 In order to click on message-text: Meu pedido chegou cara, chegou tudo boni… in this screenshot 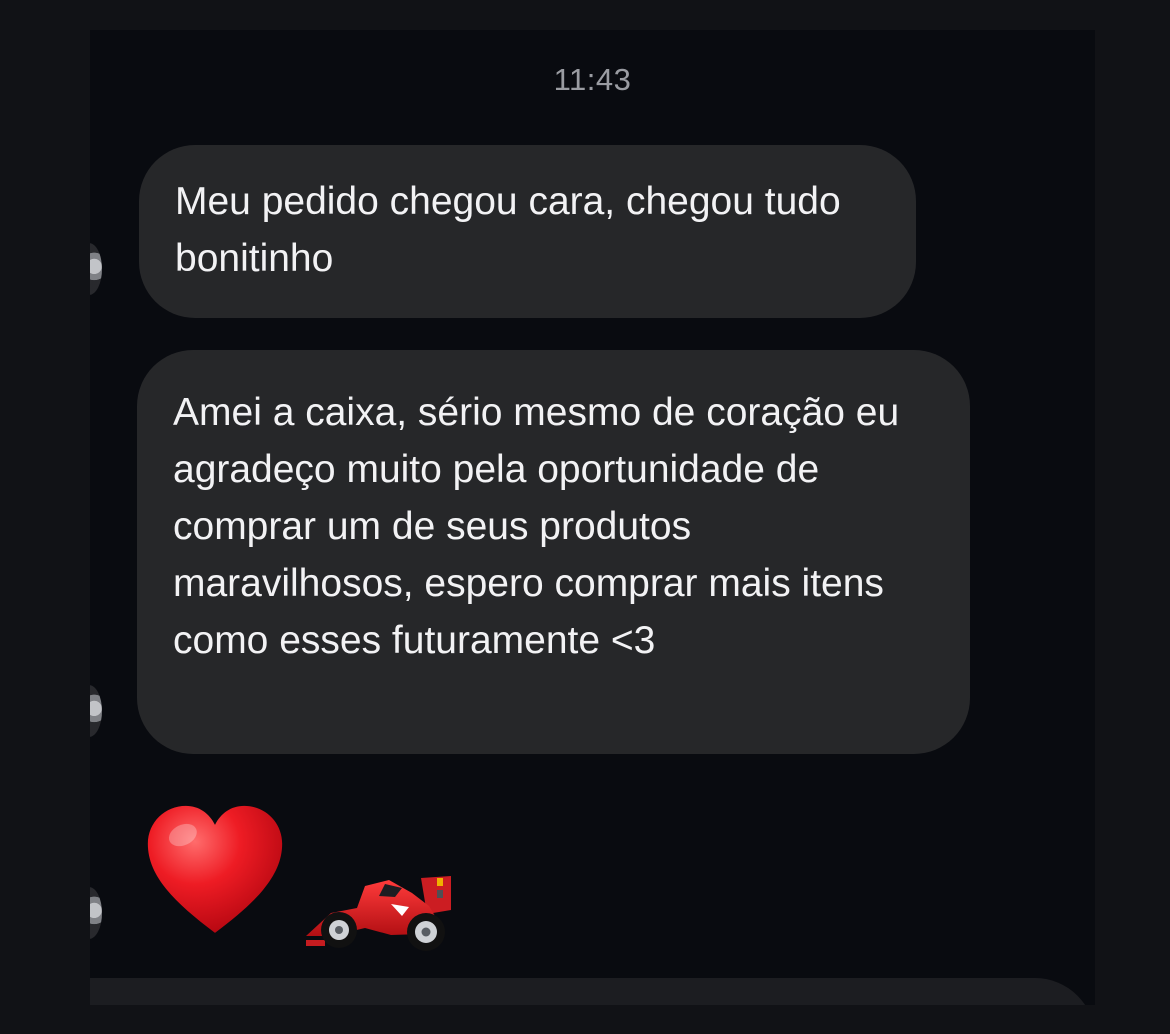, I will do `click(508, 230)`.